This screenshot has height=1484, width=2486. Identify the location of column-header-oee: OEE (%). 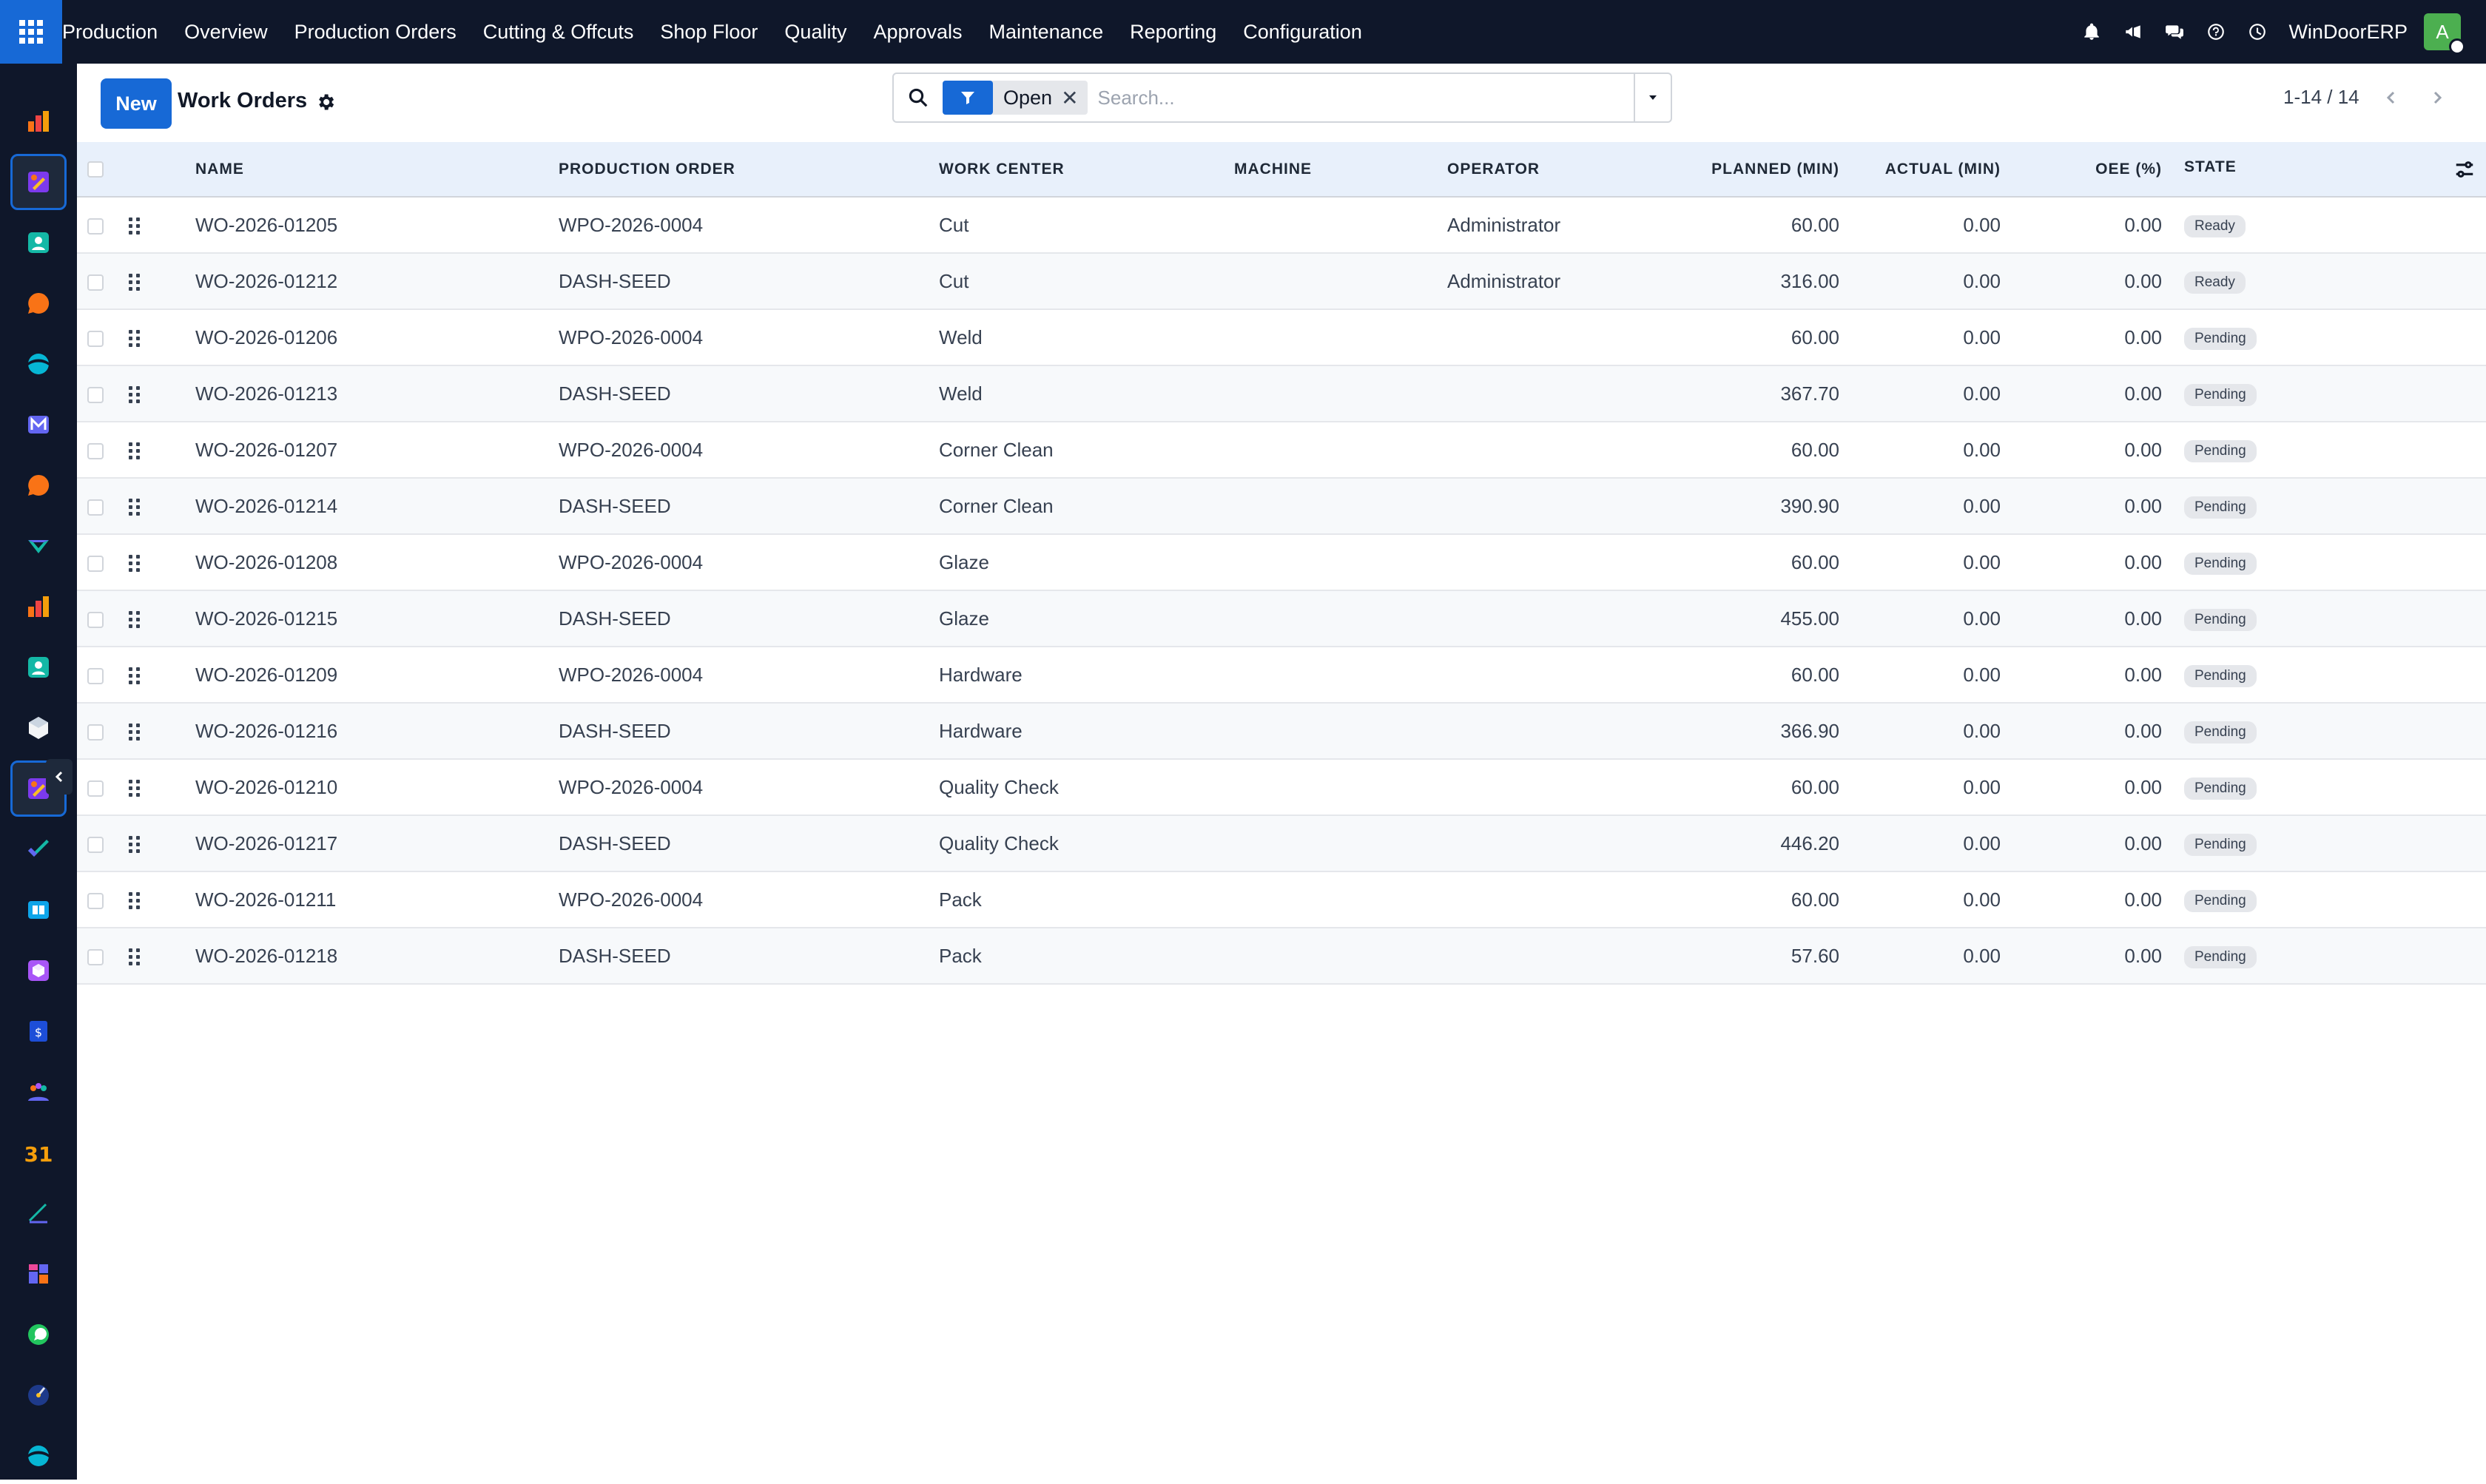
(2103, 170).